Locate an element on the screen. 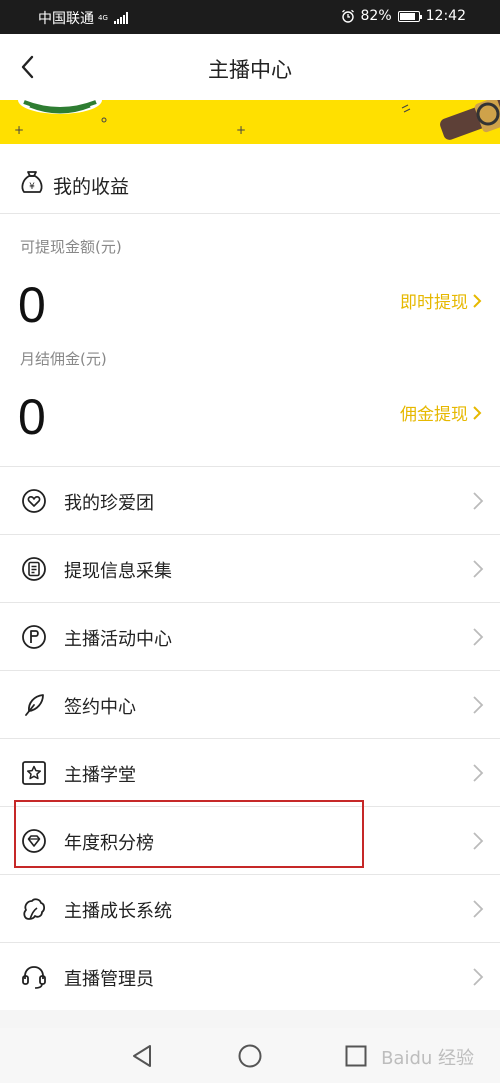 The height and width of the screenshot is (1083, 500). menu-item-growth-system: 主播成长系统 is located at coordinates (250, 908).